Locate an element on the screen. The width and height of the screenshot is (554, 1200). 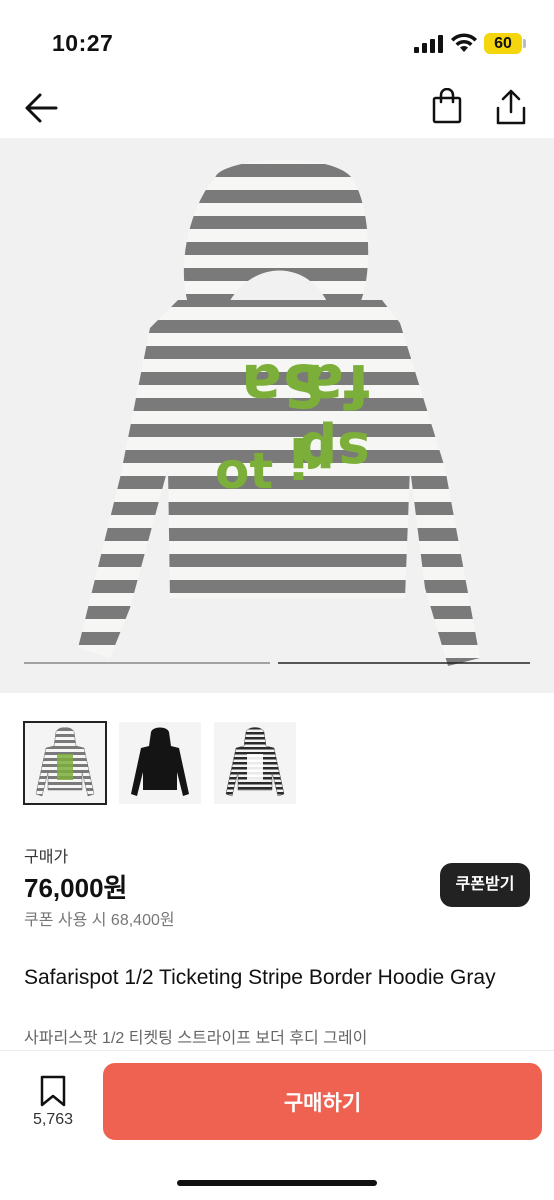
wifi-icon is located at coordinates (464, 42).